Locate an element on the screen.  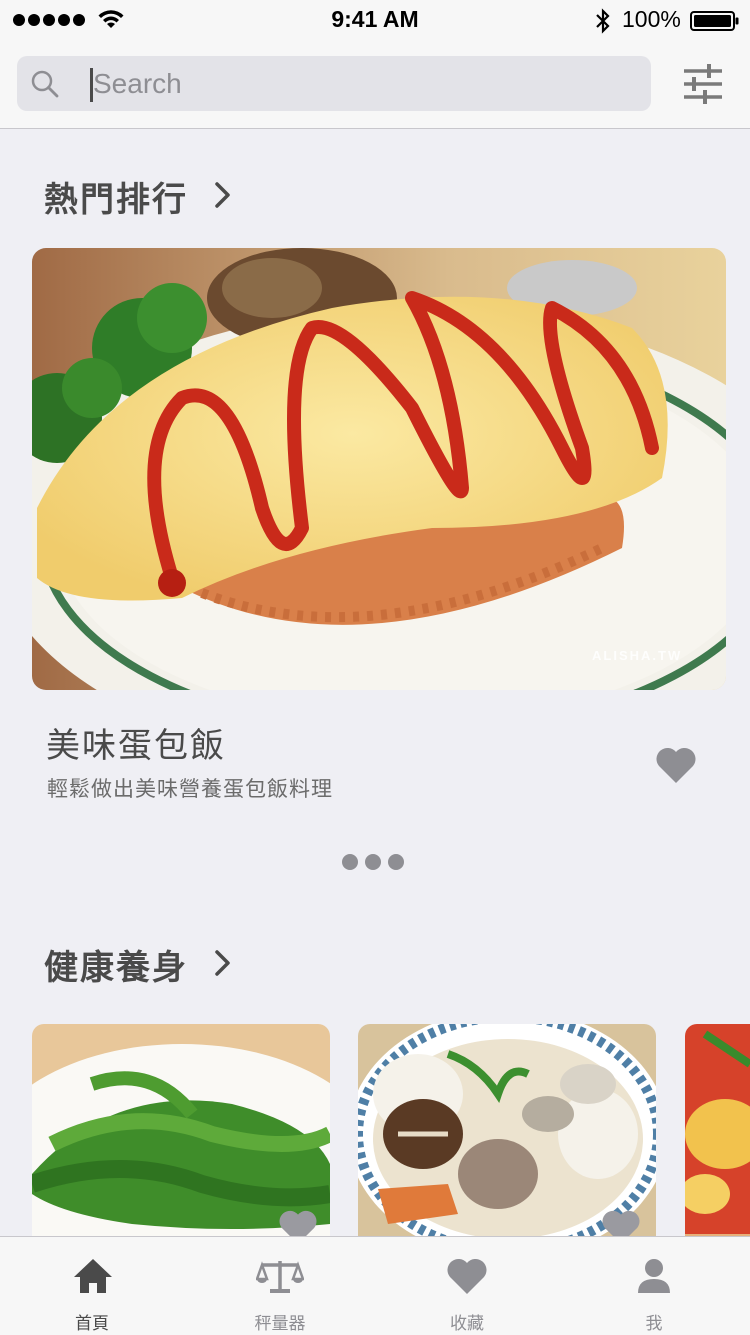
tab-bar: 首頁 秤量器 收藏 我 is located at coordinates (375, 1285).